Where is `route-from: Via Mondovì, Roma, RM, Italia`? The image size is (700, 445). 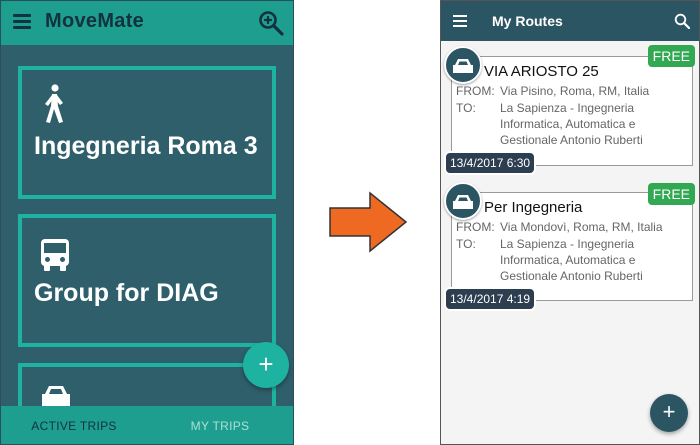 route-from: Via Mondovì, Roma, RM, Italia is located at coordinates (581, 227).